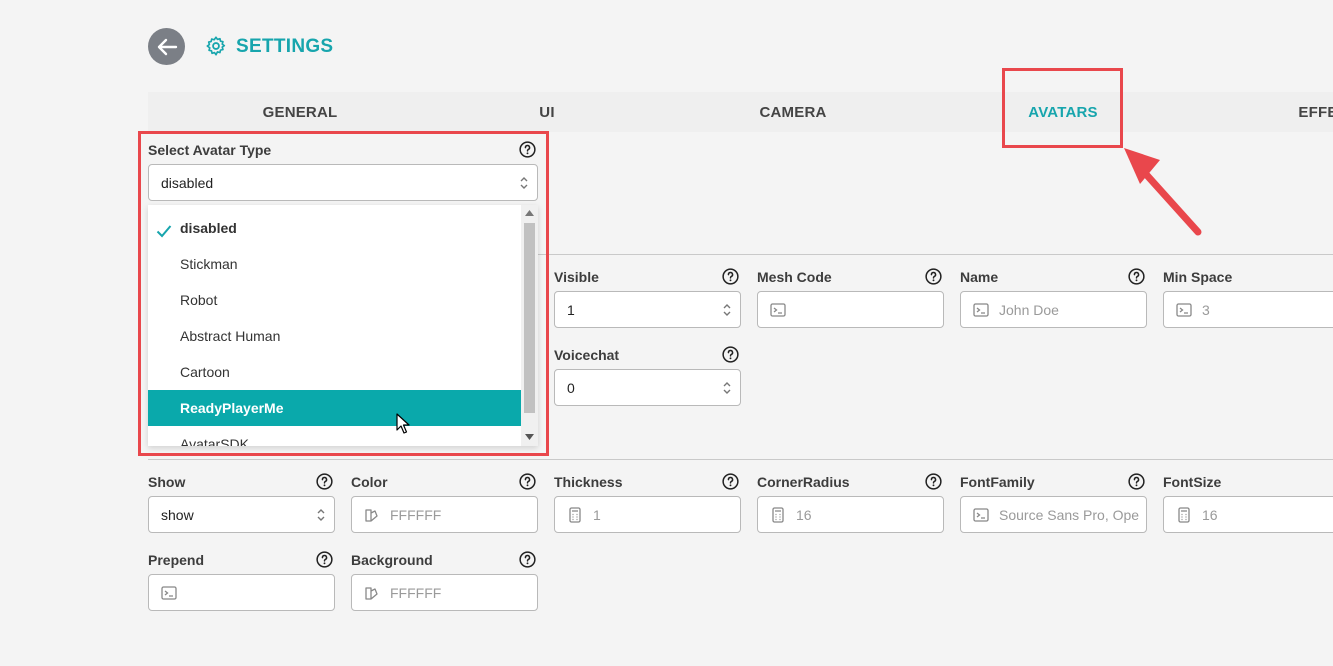  Describe the element at coordinates (587, 355) in the screenshot. I see `voicechat-label: Voicechat` at that location.